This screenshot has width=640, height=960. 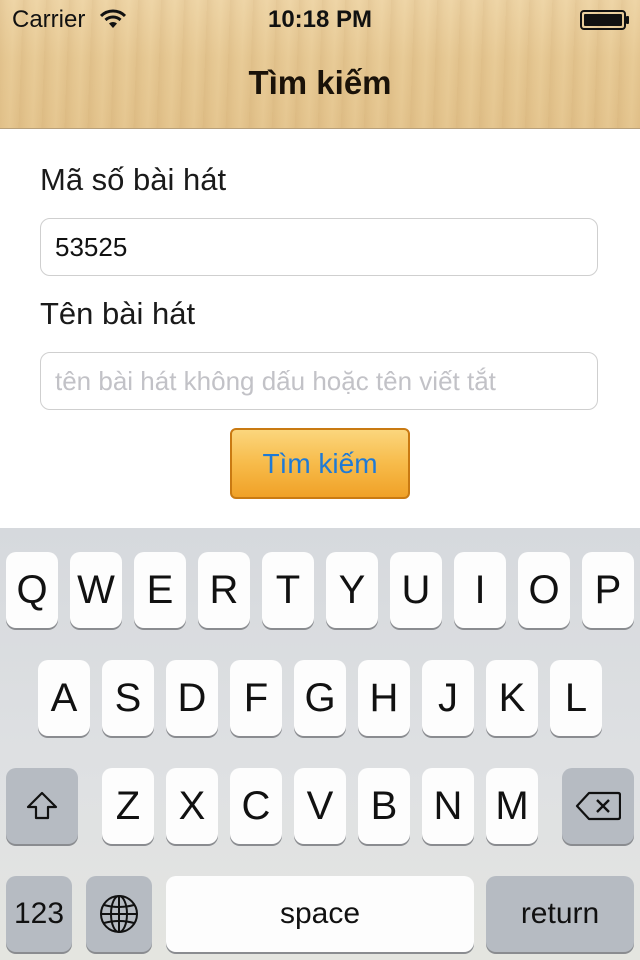 I want to click on backspace-key, so click(x=598, y=806).